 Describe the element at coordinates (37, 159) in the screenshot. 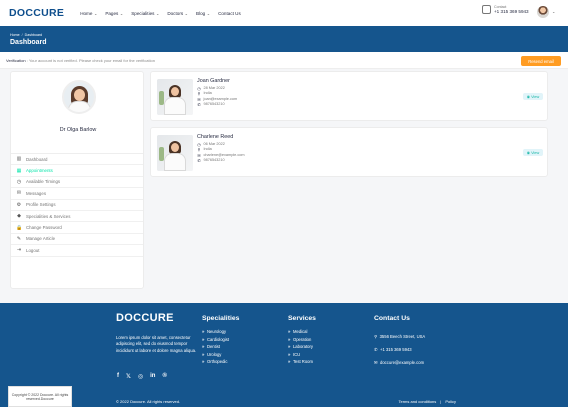

I see `sidebar-item-label: Dashboard` at that location.